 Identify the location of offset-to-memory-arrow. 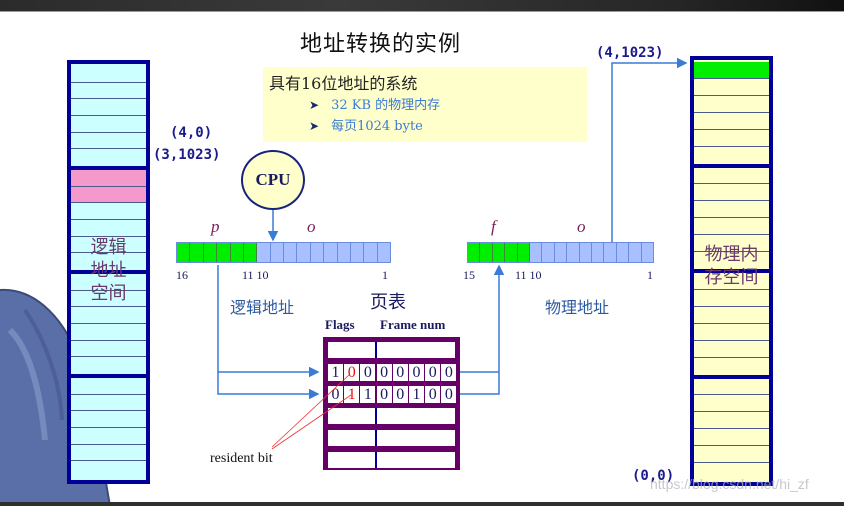
(649, 149).